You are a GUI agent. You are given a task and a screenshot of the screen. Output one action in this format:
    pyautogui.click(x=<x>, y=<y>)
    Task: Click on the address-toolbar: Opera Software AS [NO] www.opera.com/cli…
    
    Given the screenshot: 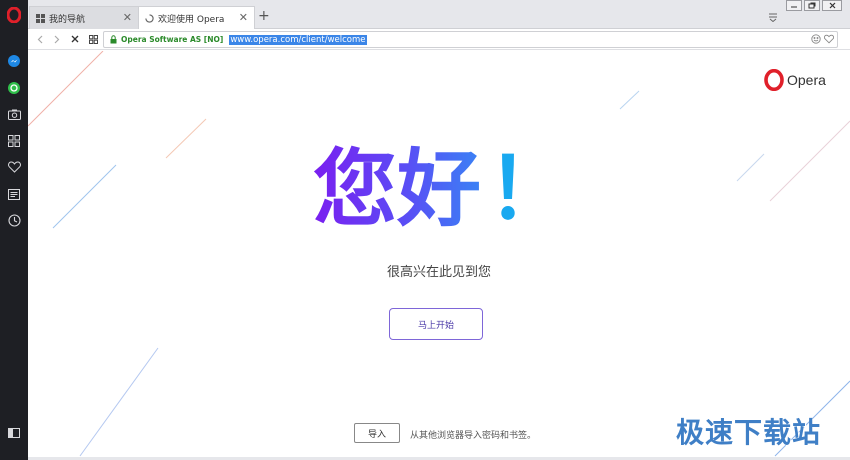 What is the action you would take?
    pyautogui.click(x=439, y=39)
    